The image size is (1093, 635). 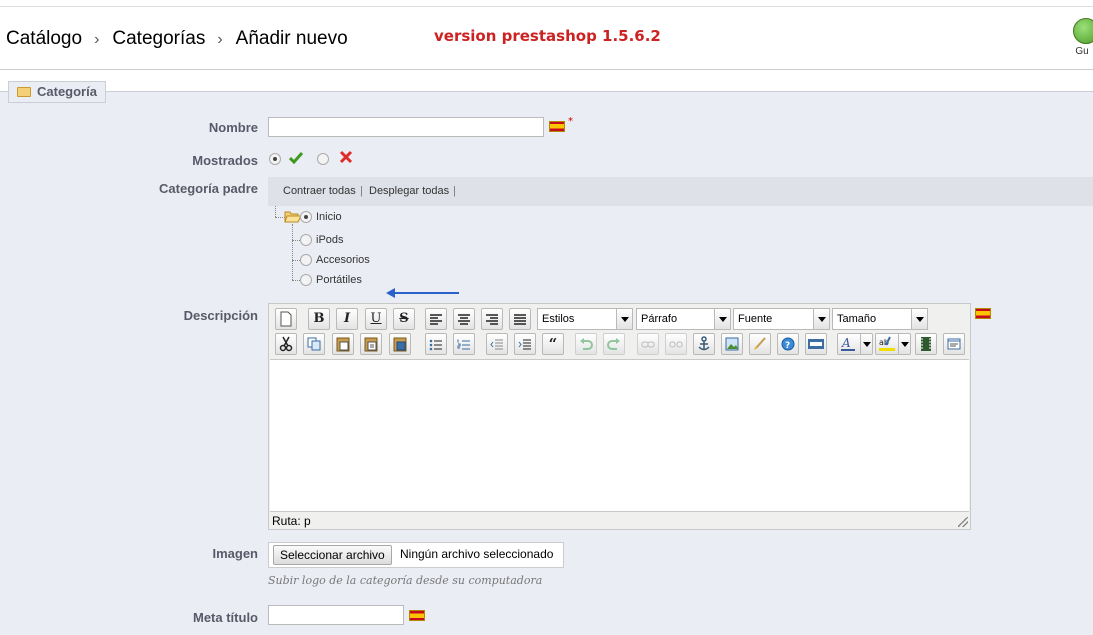 I want to click on paste-icon, so click(x=343, y=344).